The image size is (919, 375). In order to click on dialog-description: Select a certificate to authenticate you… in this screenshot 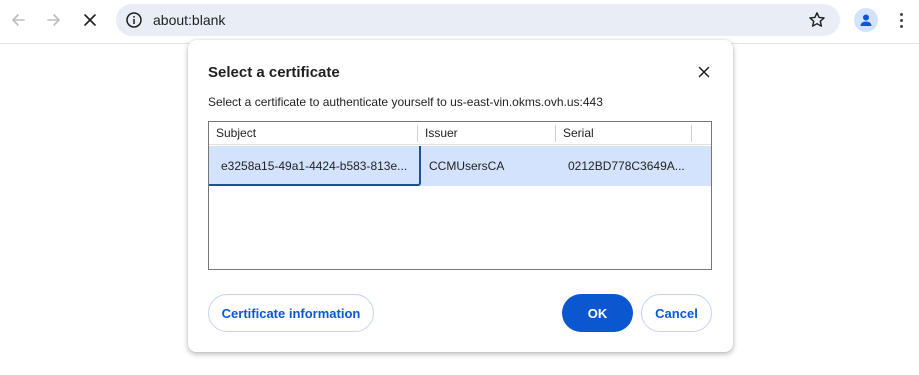, I will do `click(405, 102)`.